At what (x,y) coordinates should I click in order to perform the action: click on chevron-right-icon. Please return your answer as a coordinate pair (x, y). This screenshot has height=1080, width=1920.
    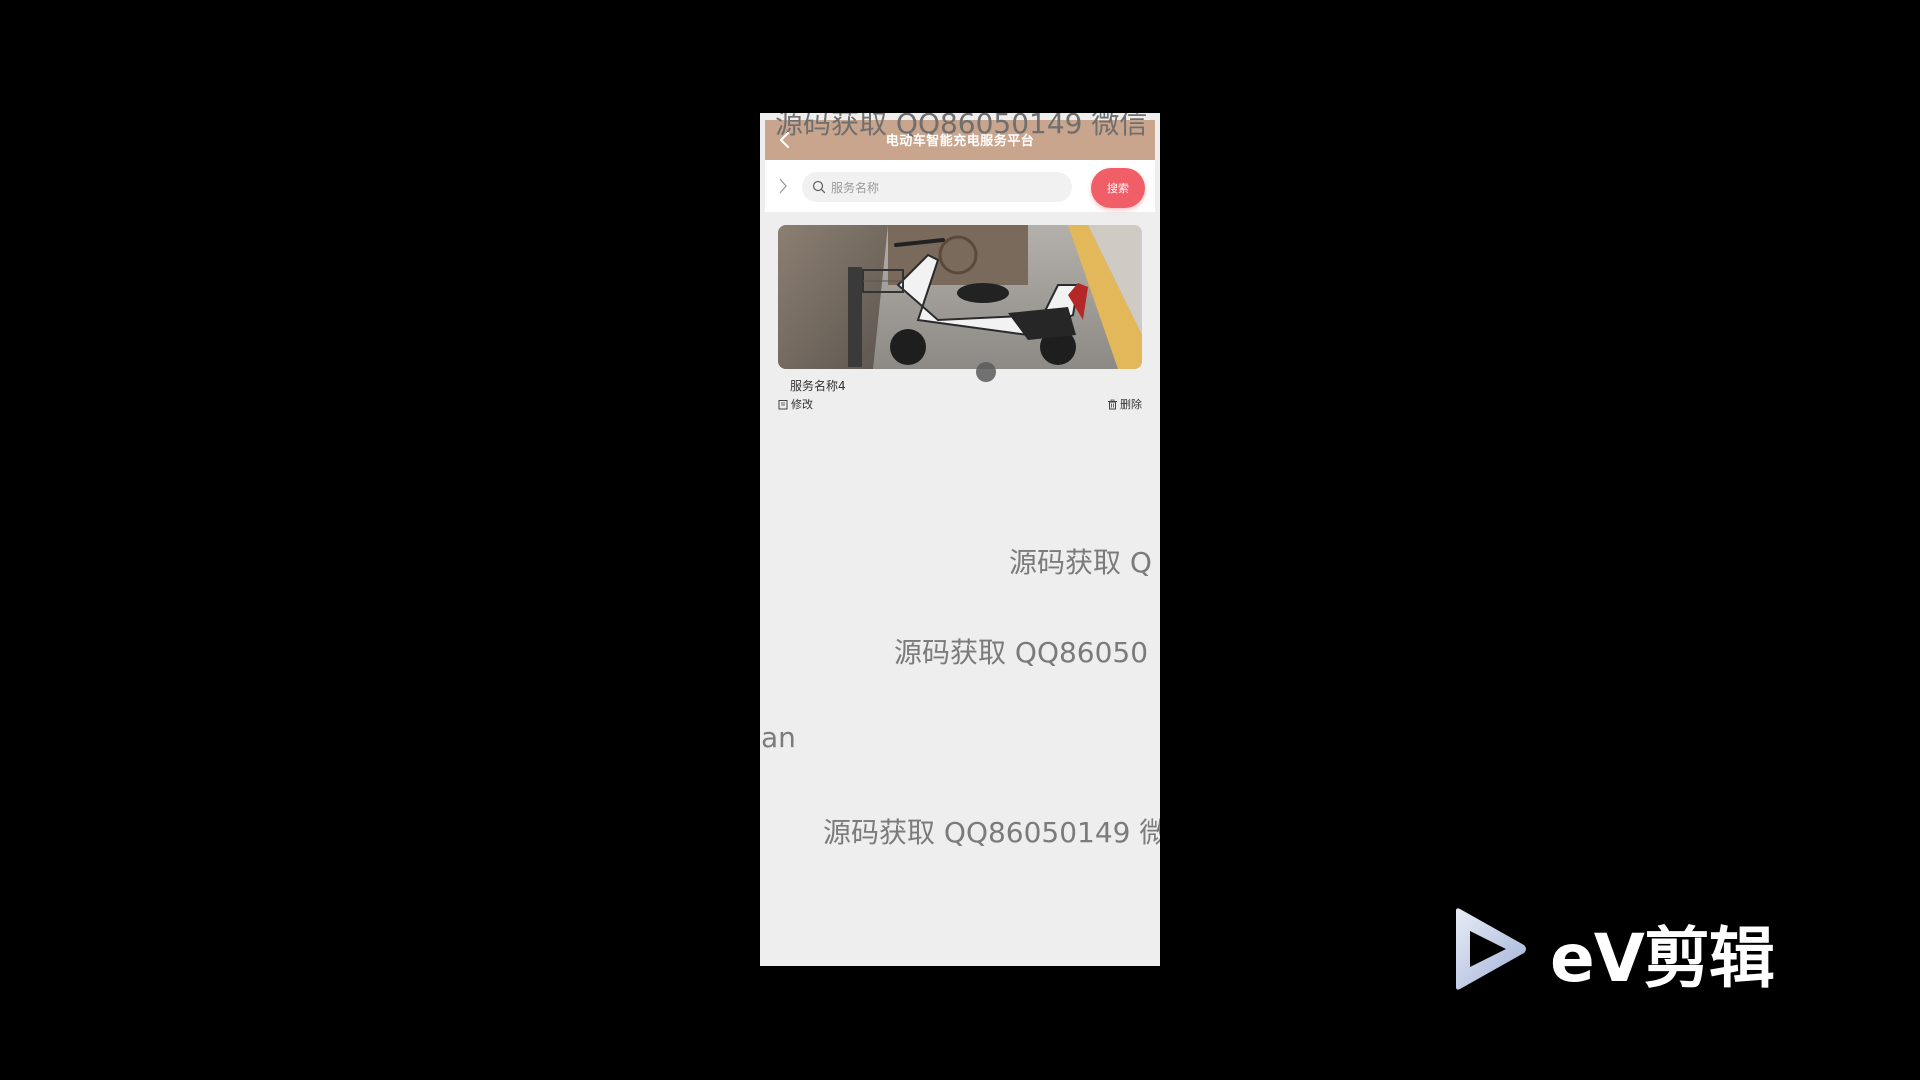
    Looking at the image, I should click on (783, 186).